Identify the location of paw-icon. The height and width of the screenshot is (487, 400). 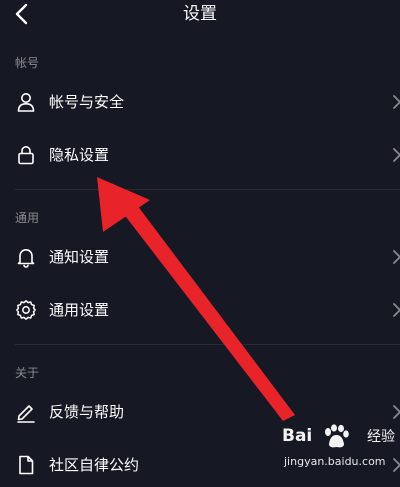
(337, 436).